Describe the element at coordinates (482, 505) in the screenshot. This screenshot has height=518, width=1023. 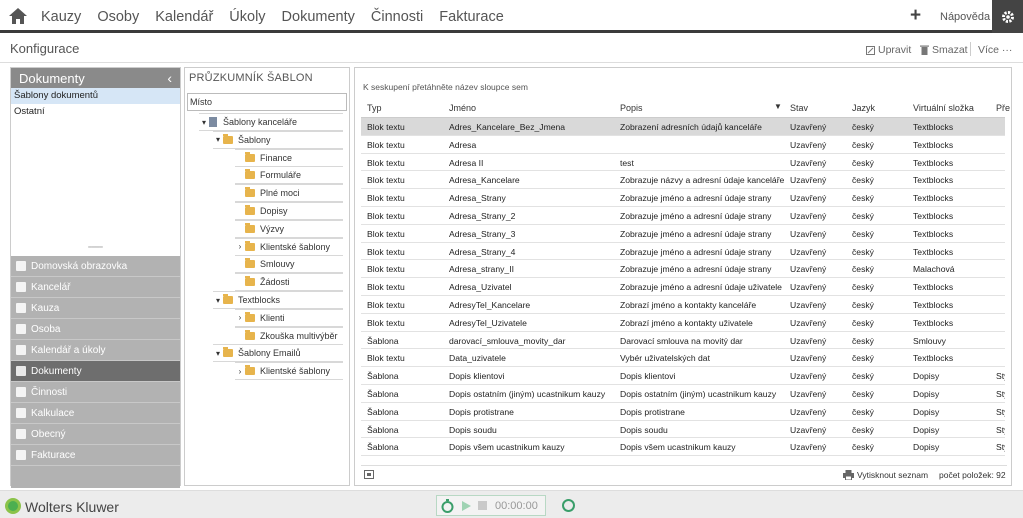
I see `stop-icon` at that location.